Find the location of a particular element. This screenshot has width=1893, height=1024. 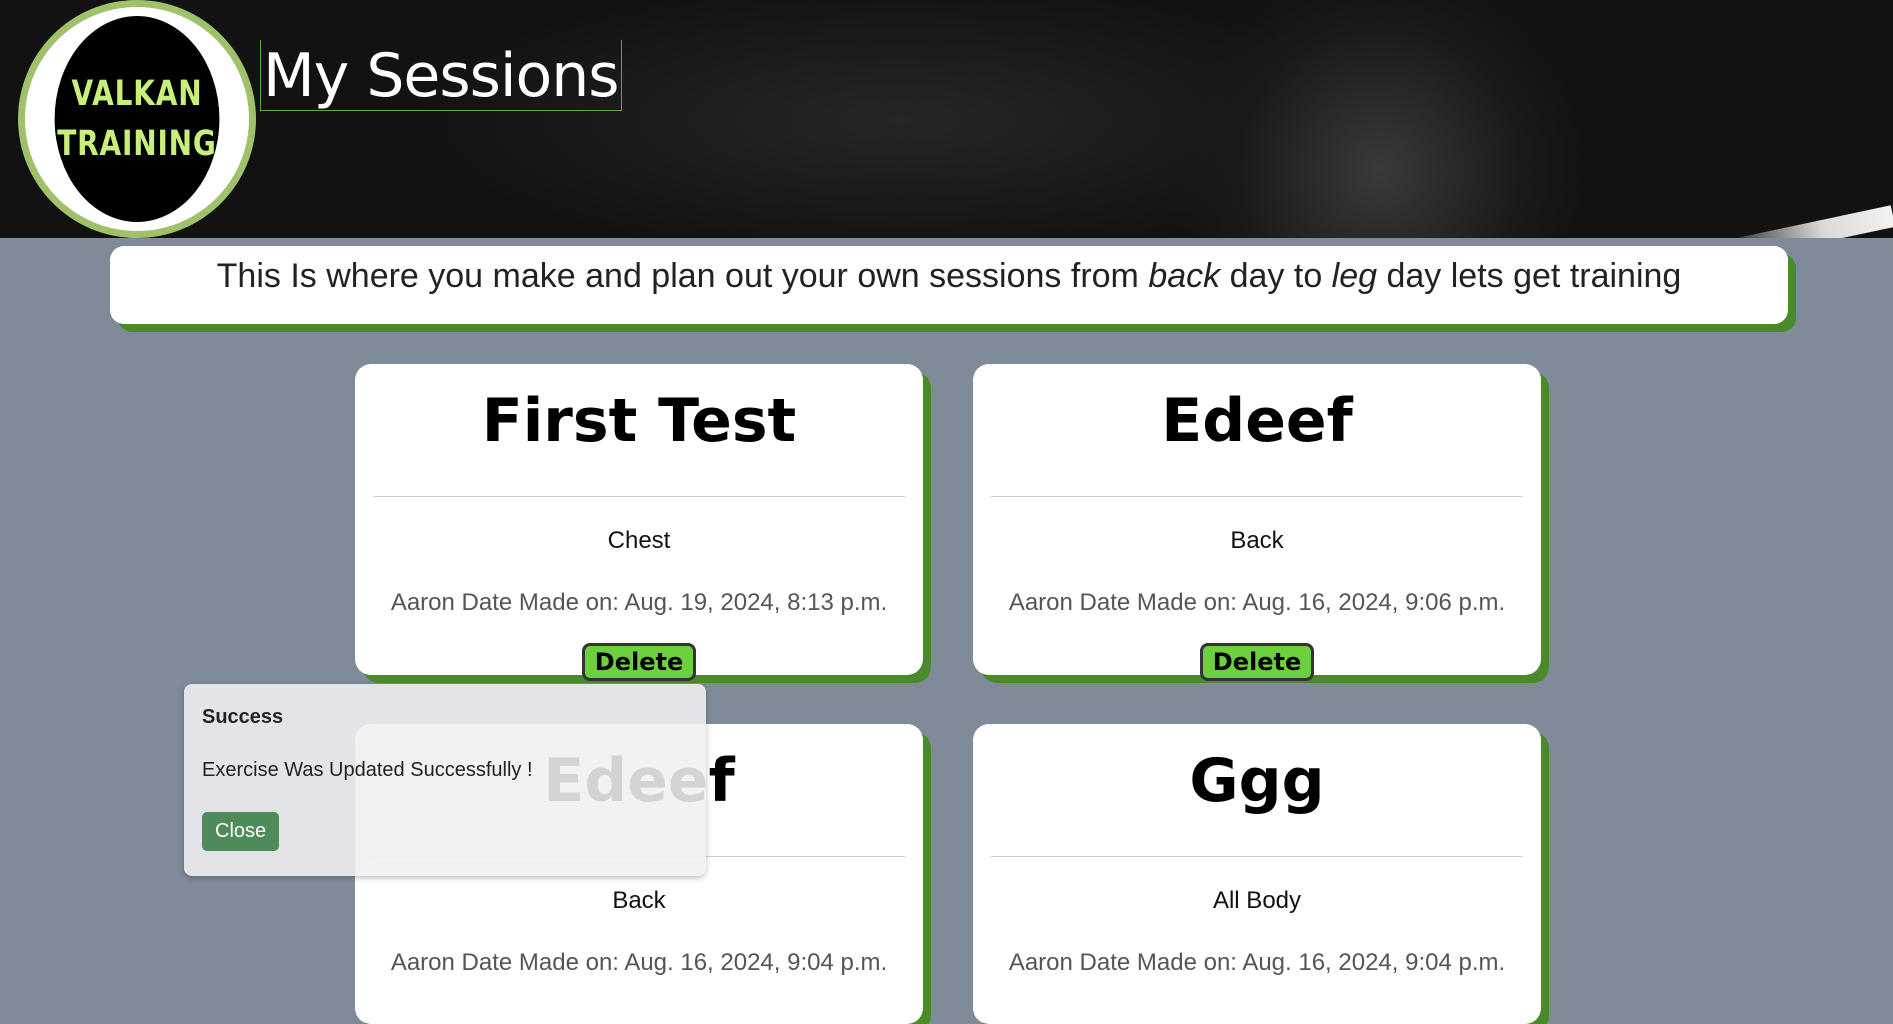

session-category: Chest is located at coordinates (639, 540).